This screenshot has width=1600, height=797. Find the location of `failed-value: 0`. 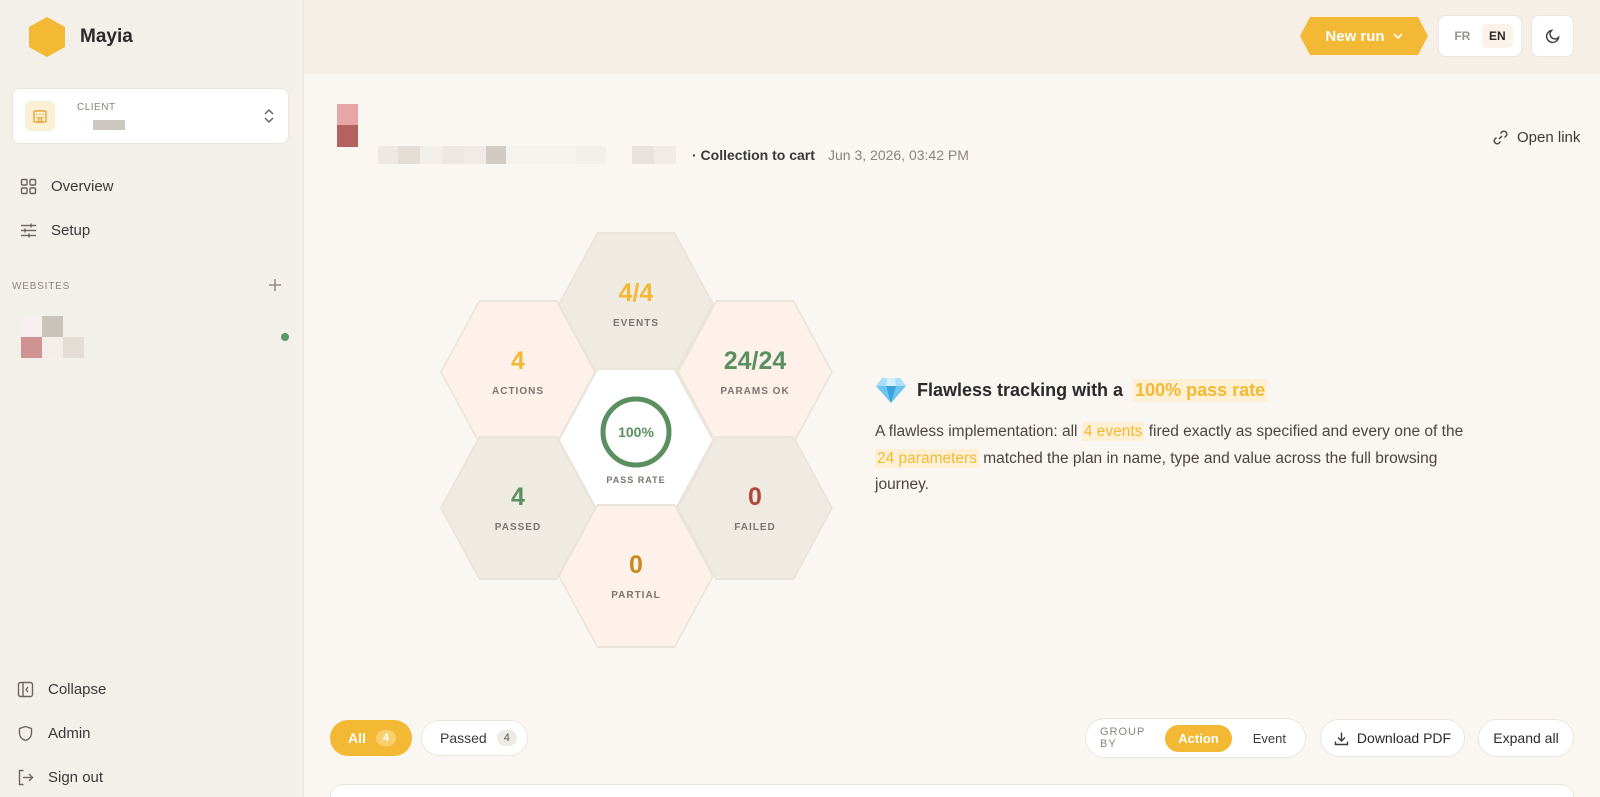

failed-value: 0 is located at coordinates (755, 497).